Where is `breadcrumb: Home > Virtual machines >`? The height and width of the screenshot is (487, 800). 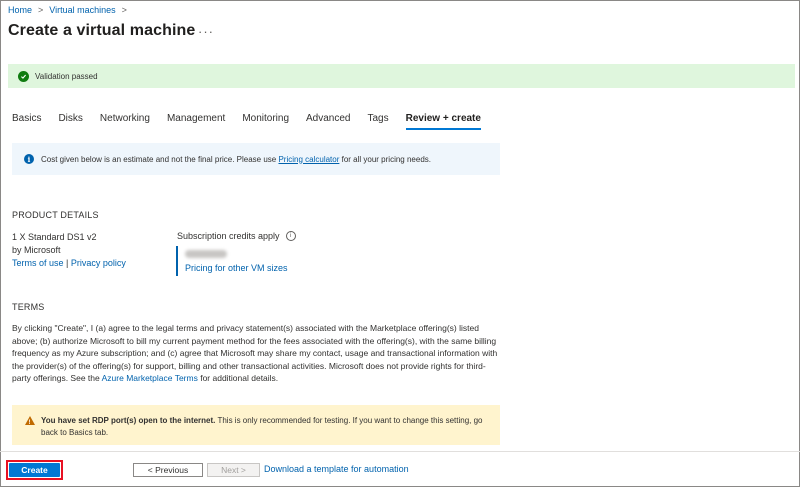
breadcrumb: Home > Virtual machines > is located at coordinates (70, 10).